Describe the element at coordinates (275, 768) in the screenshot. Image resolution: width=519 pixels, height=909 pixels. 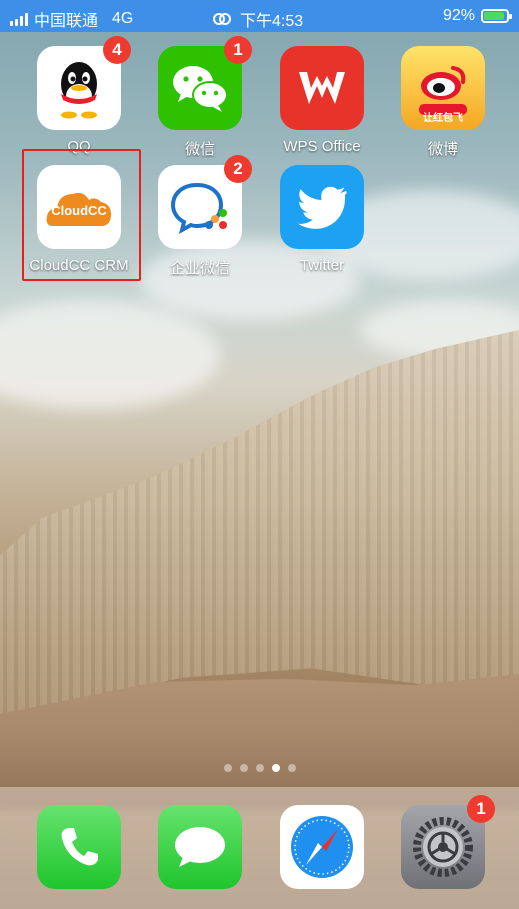
I see `page-dot-active` at that location.